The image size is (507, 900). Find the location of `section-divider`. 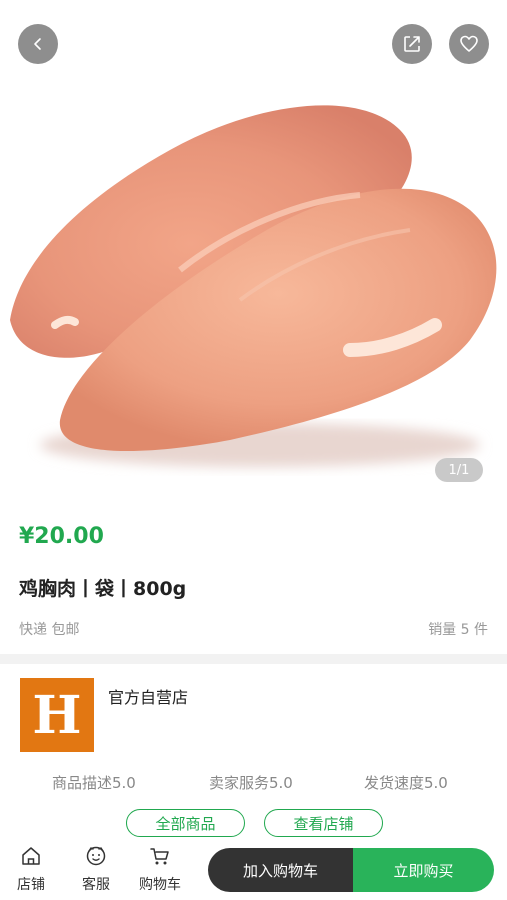

section-divider is located at coordinates (253, 659).